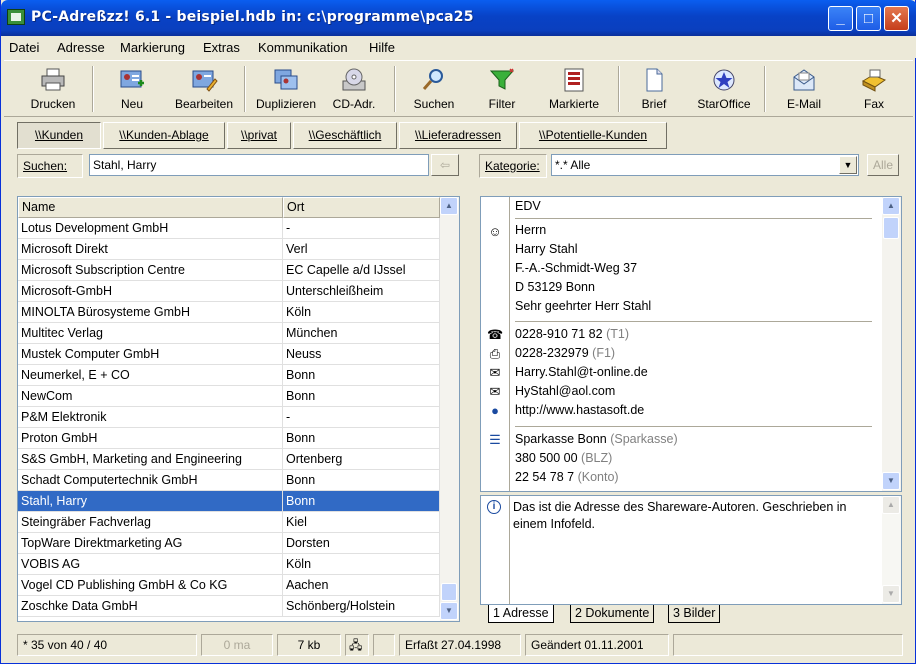 This screenshot has height=664, width=916. What do you see at coordinates (495, 439) in the screenshot?
I see `bank-icon: ☰` at bounding box center [495, 439].